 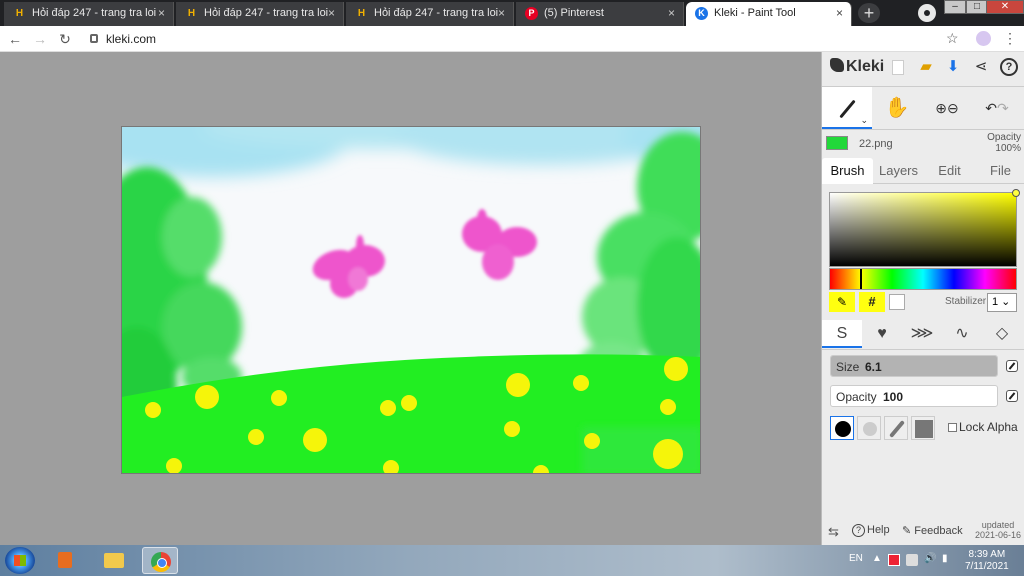 I want to click on feedback-button: ✎ Feedback, so click(x=932, y=530).